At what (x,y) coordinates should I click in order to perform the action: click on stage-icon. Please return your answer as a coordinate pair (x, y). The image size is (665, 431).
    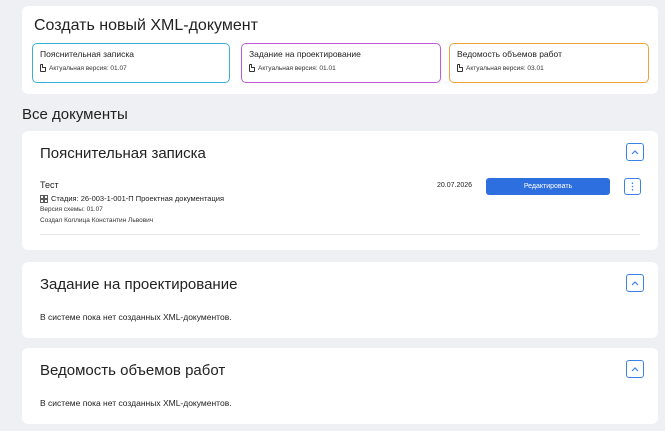
    Looking at the image, I should click on (44, 198).